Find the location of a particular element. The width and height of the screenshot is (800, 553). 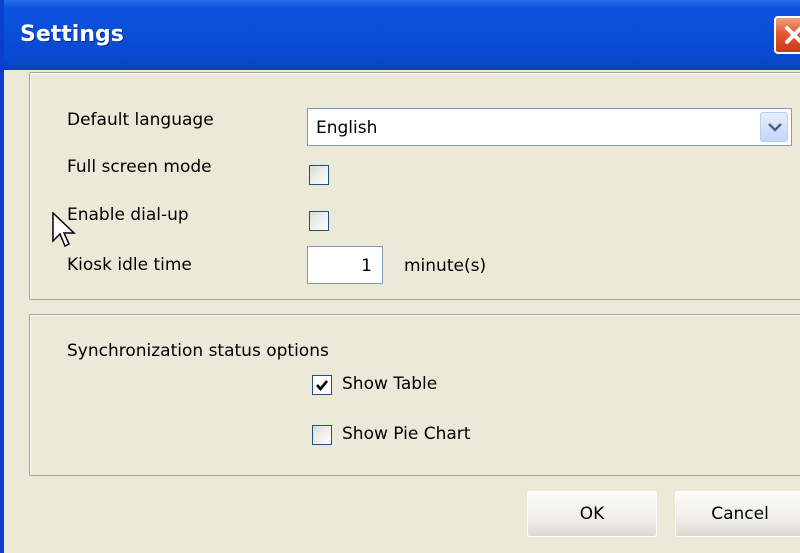

show-pie-chart-label: Show Pie Chart is located at coordinates (406, 434).